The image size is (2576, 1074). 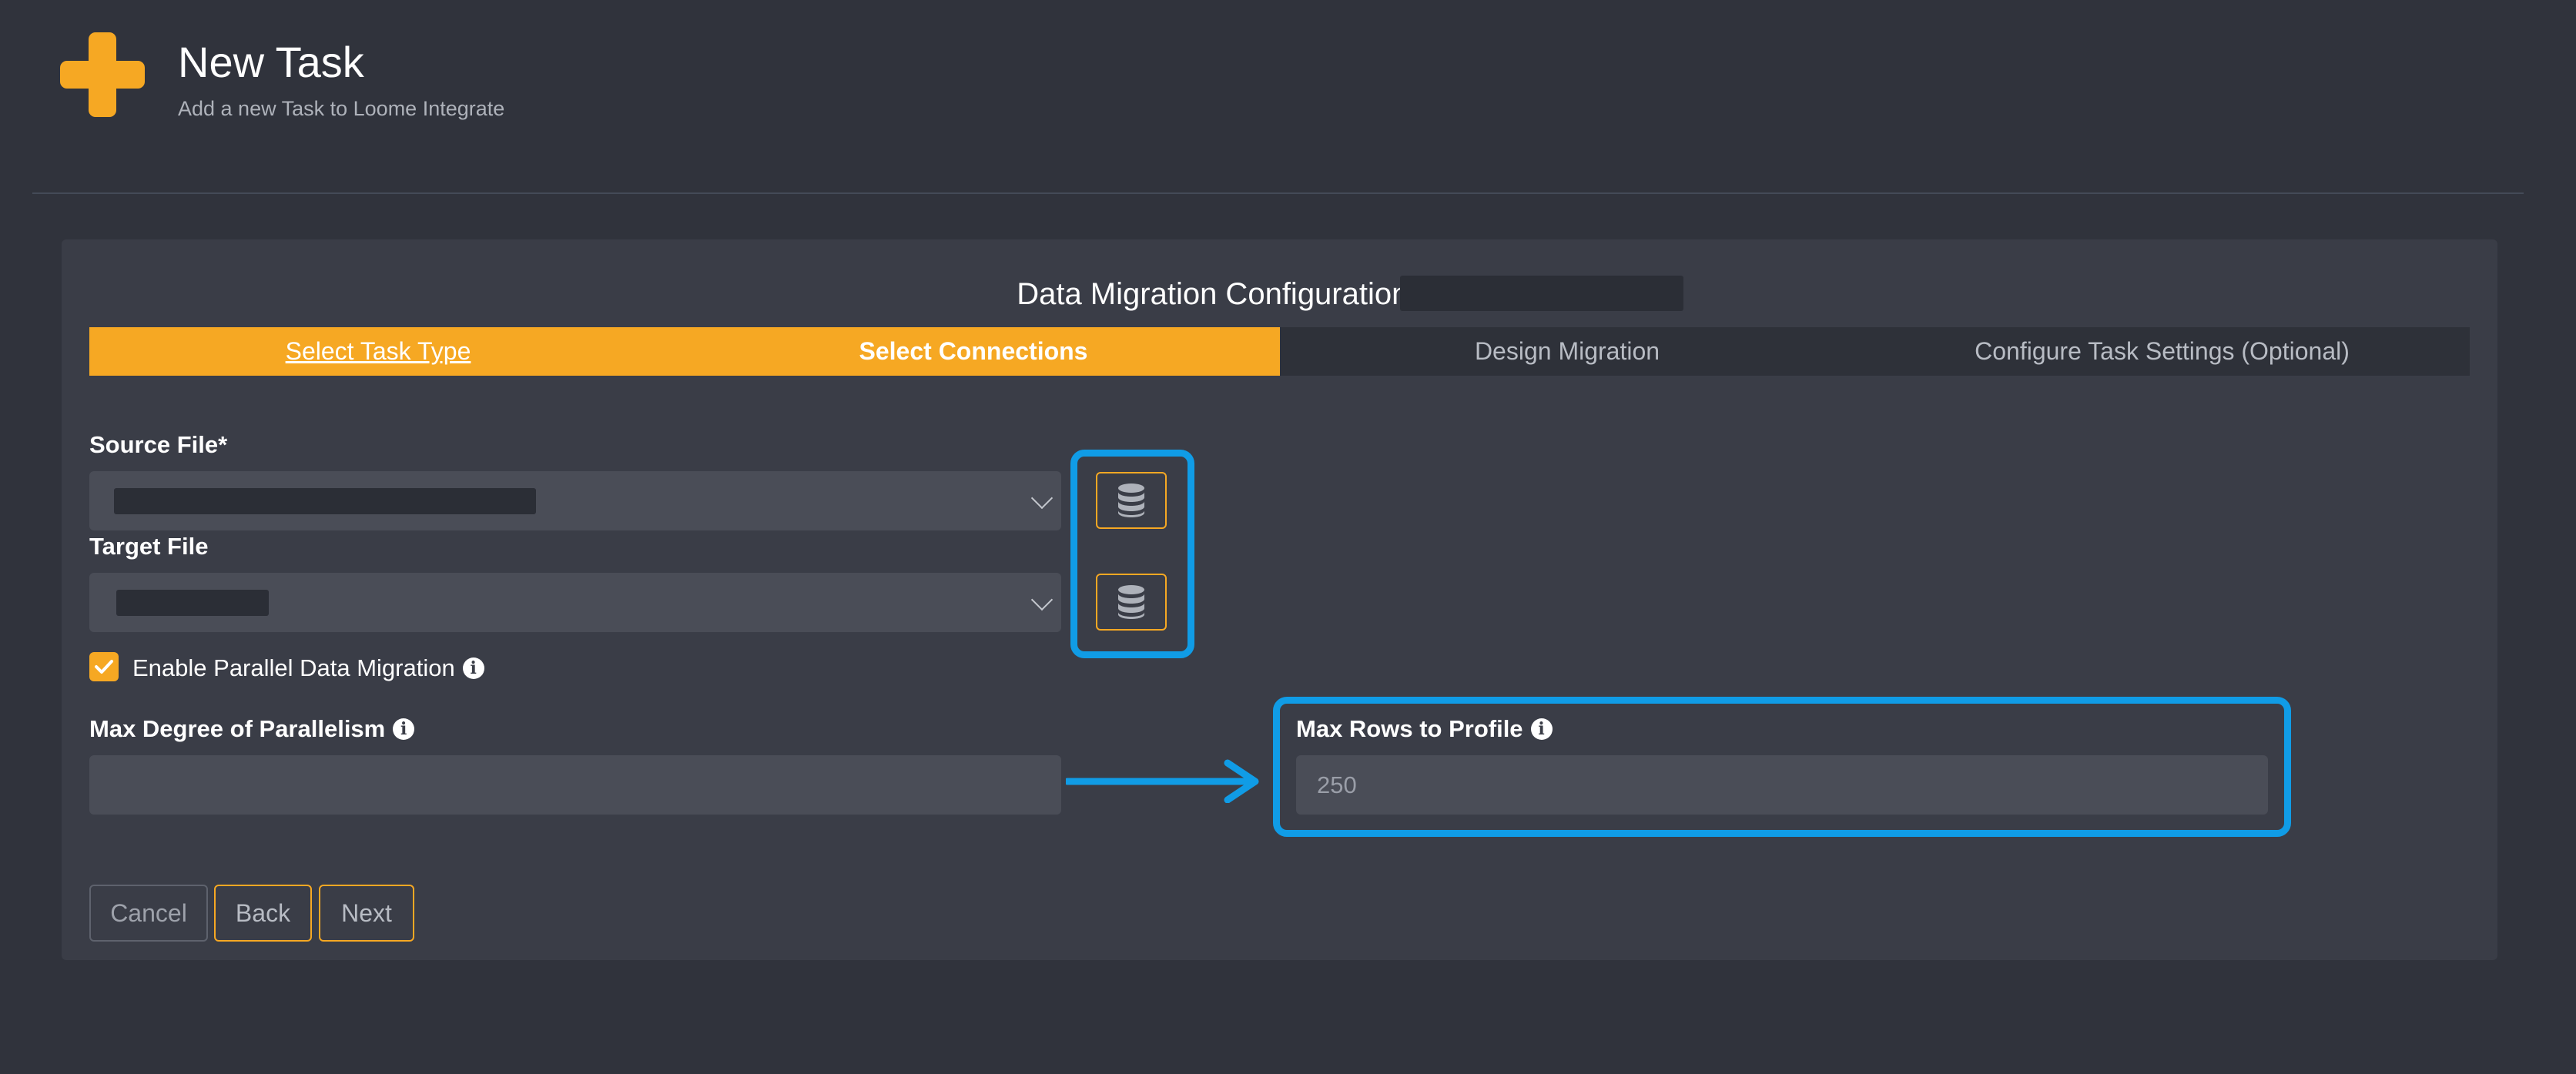 I want to click on plus-icon-bar, so click(x=103, y=75).